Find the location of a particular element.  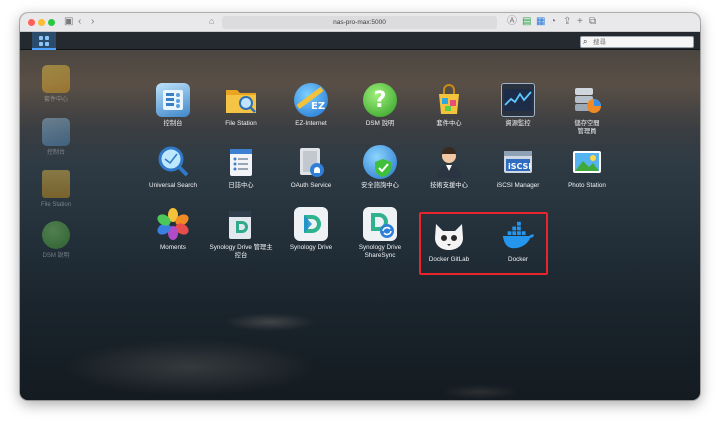

sidebar-toggle-icon: ▣ is located at coordinates (68, 22).